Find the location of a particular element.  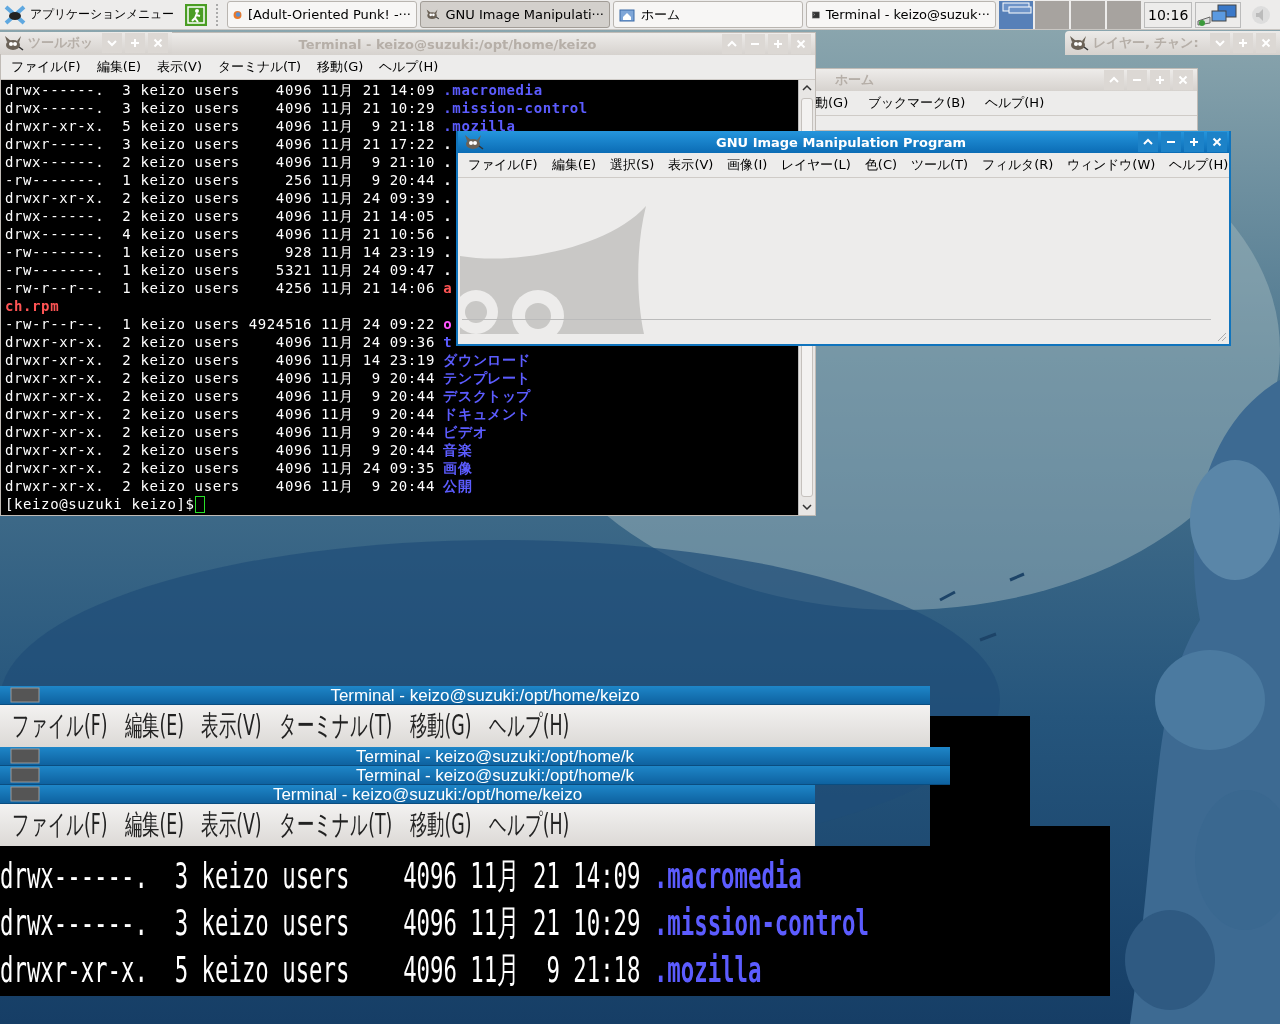

file-name: ドキュメント is located at coordinates (487, 414).